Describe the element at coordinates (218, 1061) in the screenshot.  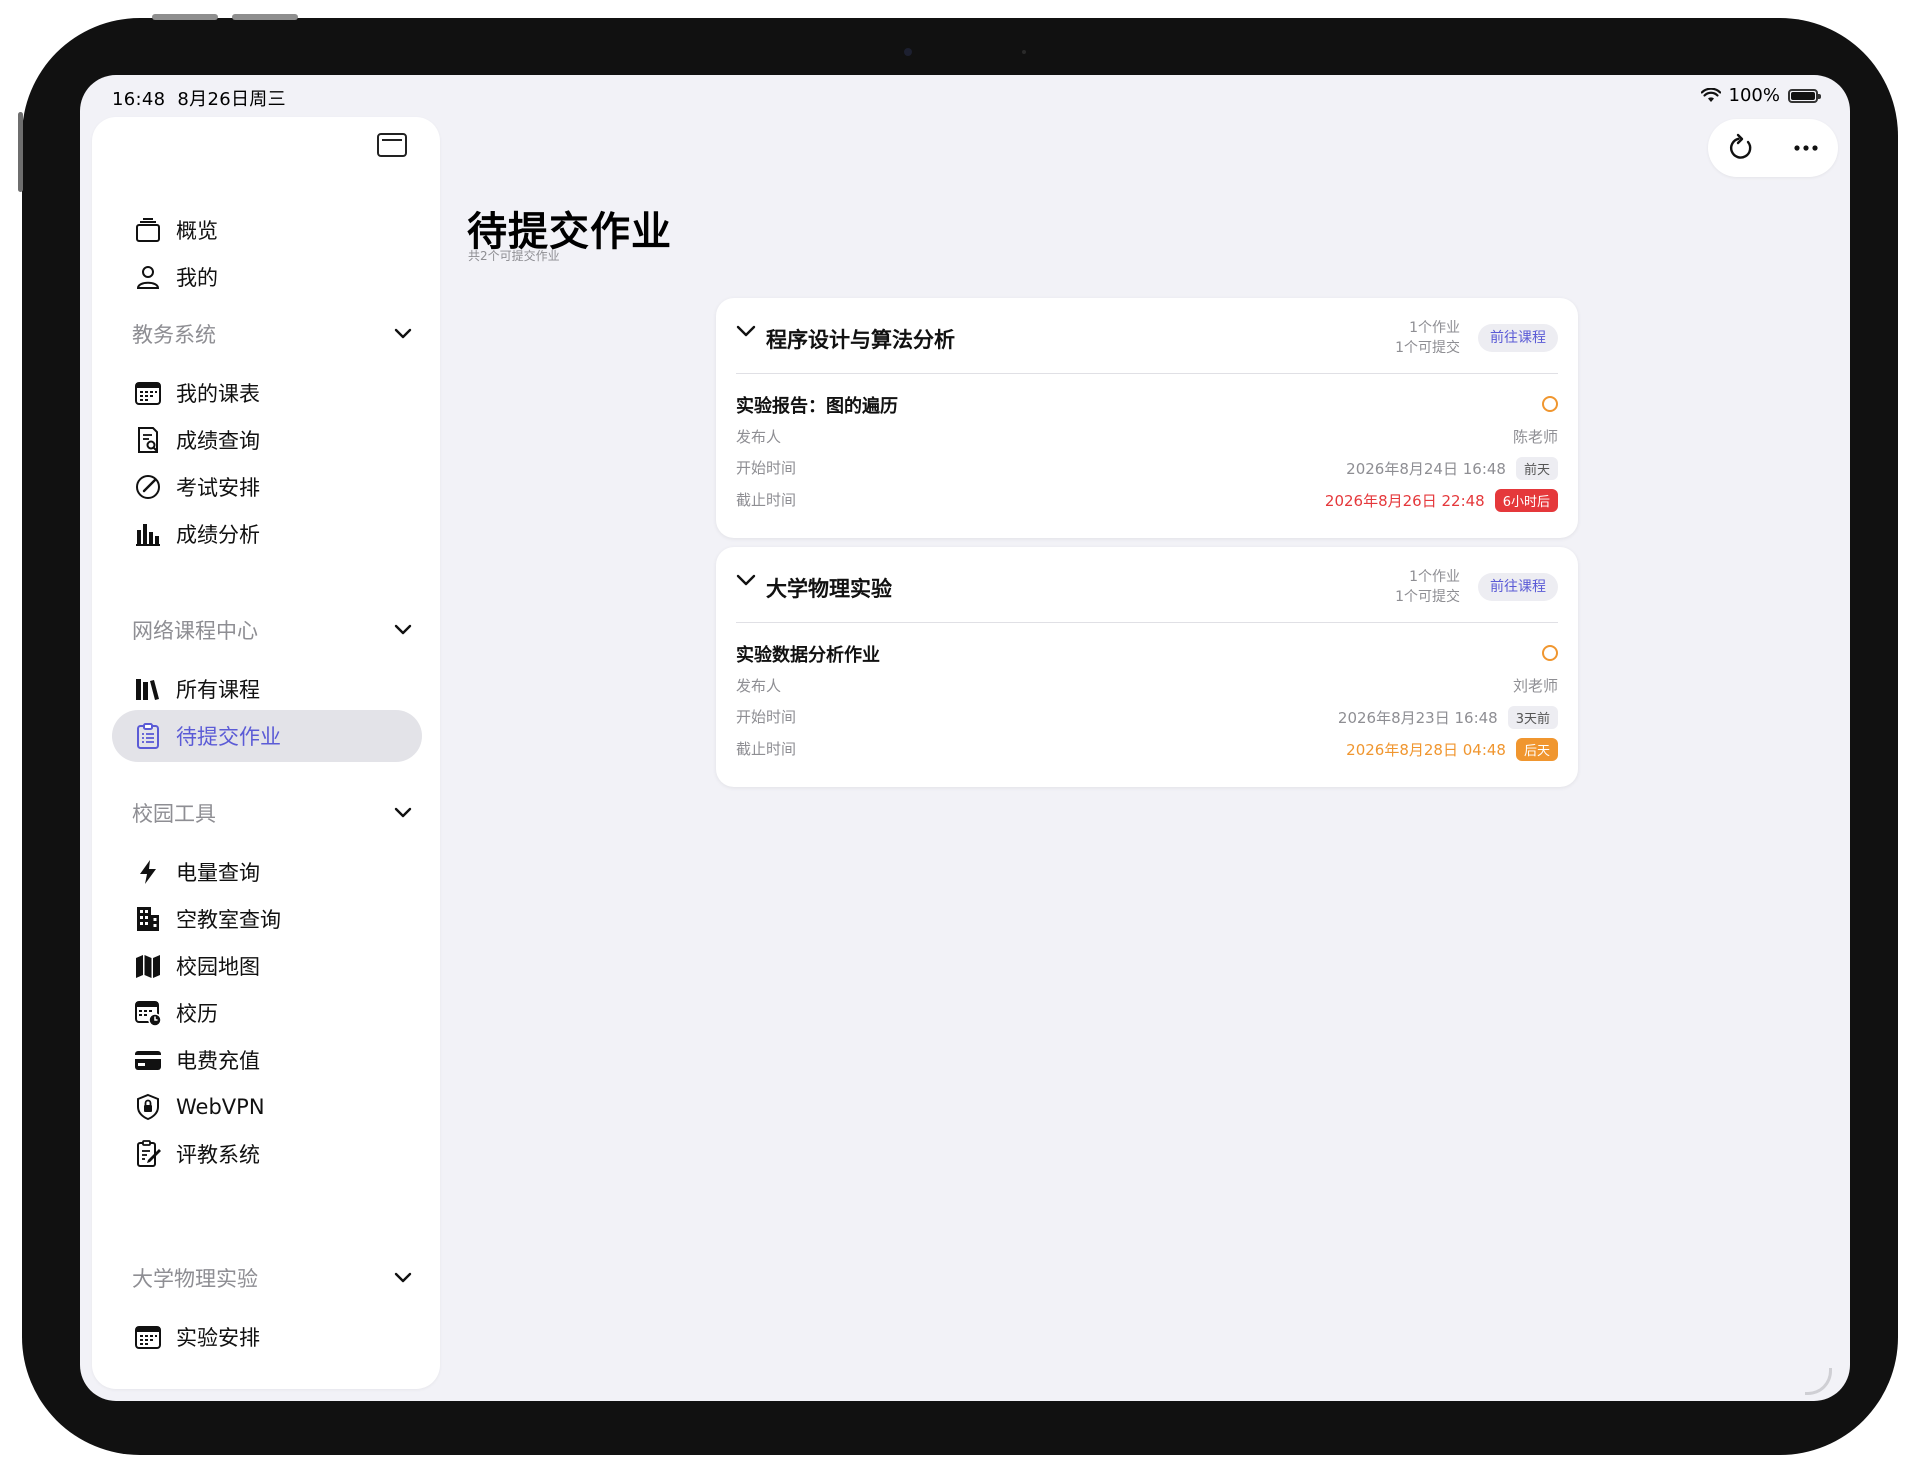
I see `sidebar-item-label: 电费充值` at that location.